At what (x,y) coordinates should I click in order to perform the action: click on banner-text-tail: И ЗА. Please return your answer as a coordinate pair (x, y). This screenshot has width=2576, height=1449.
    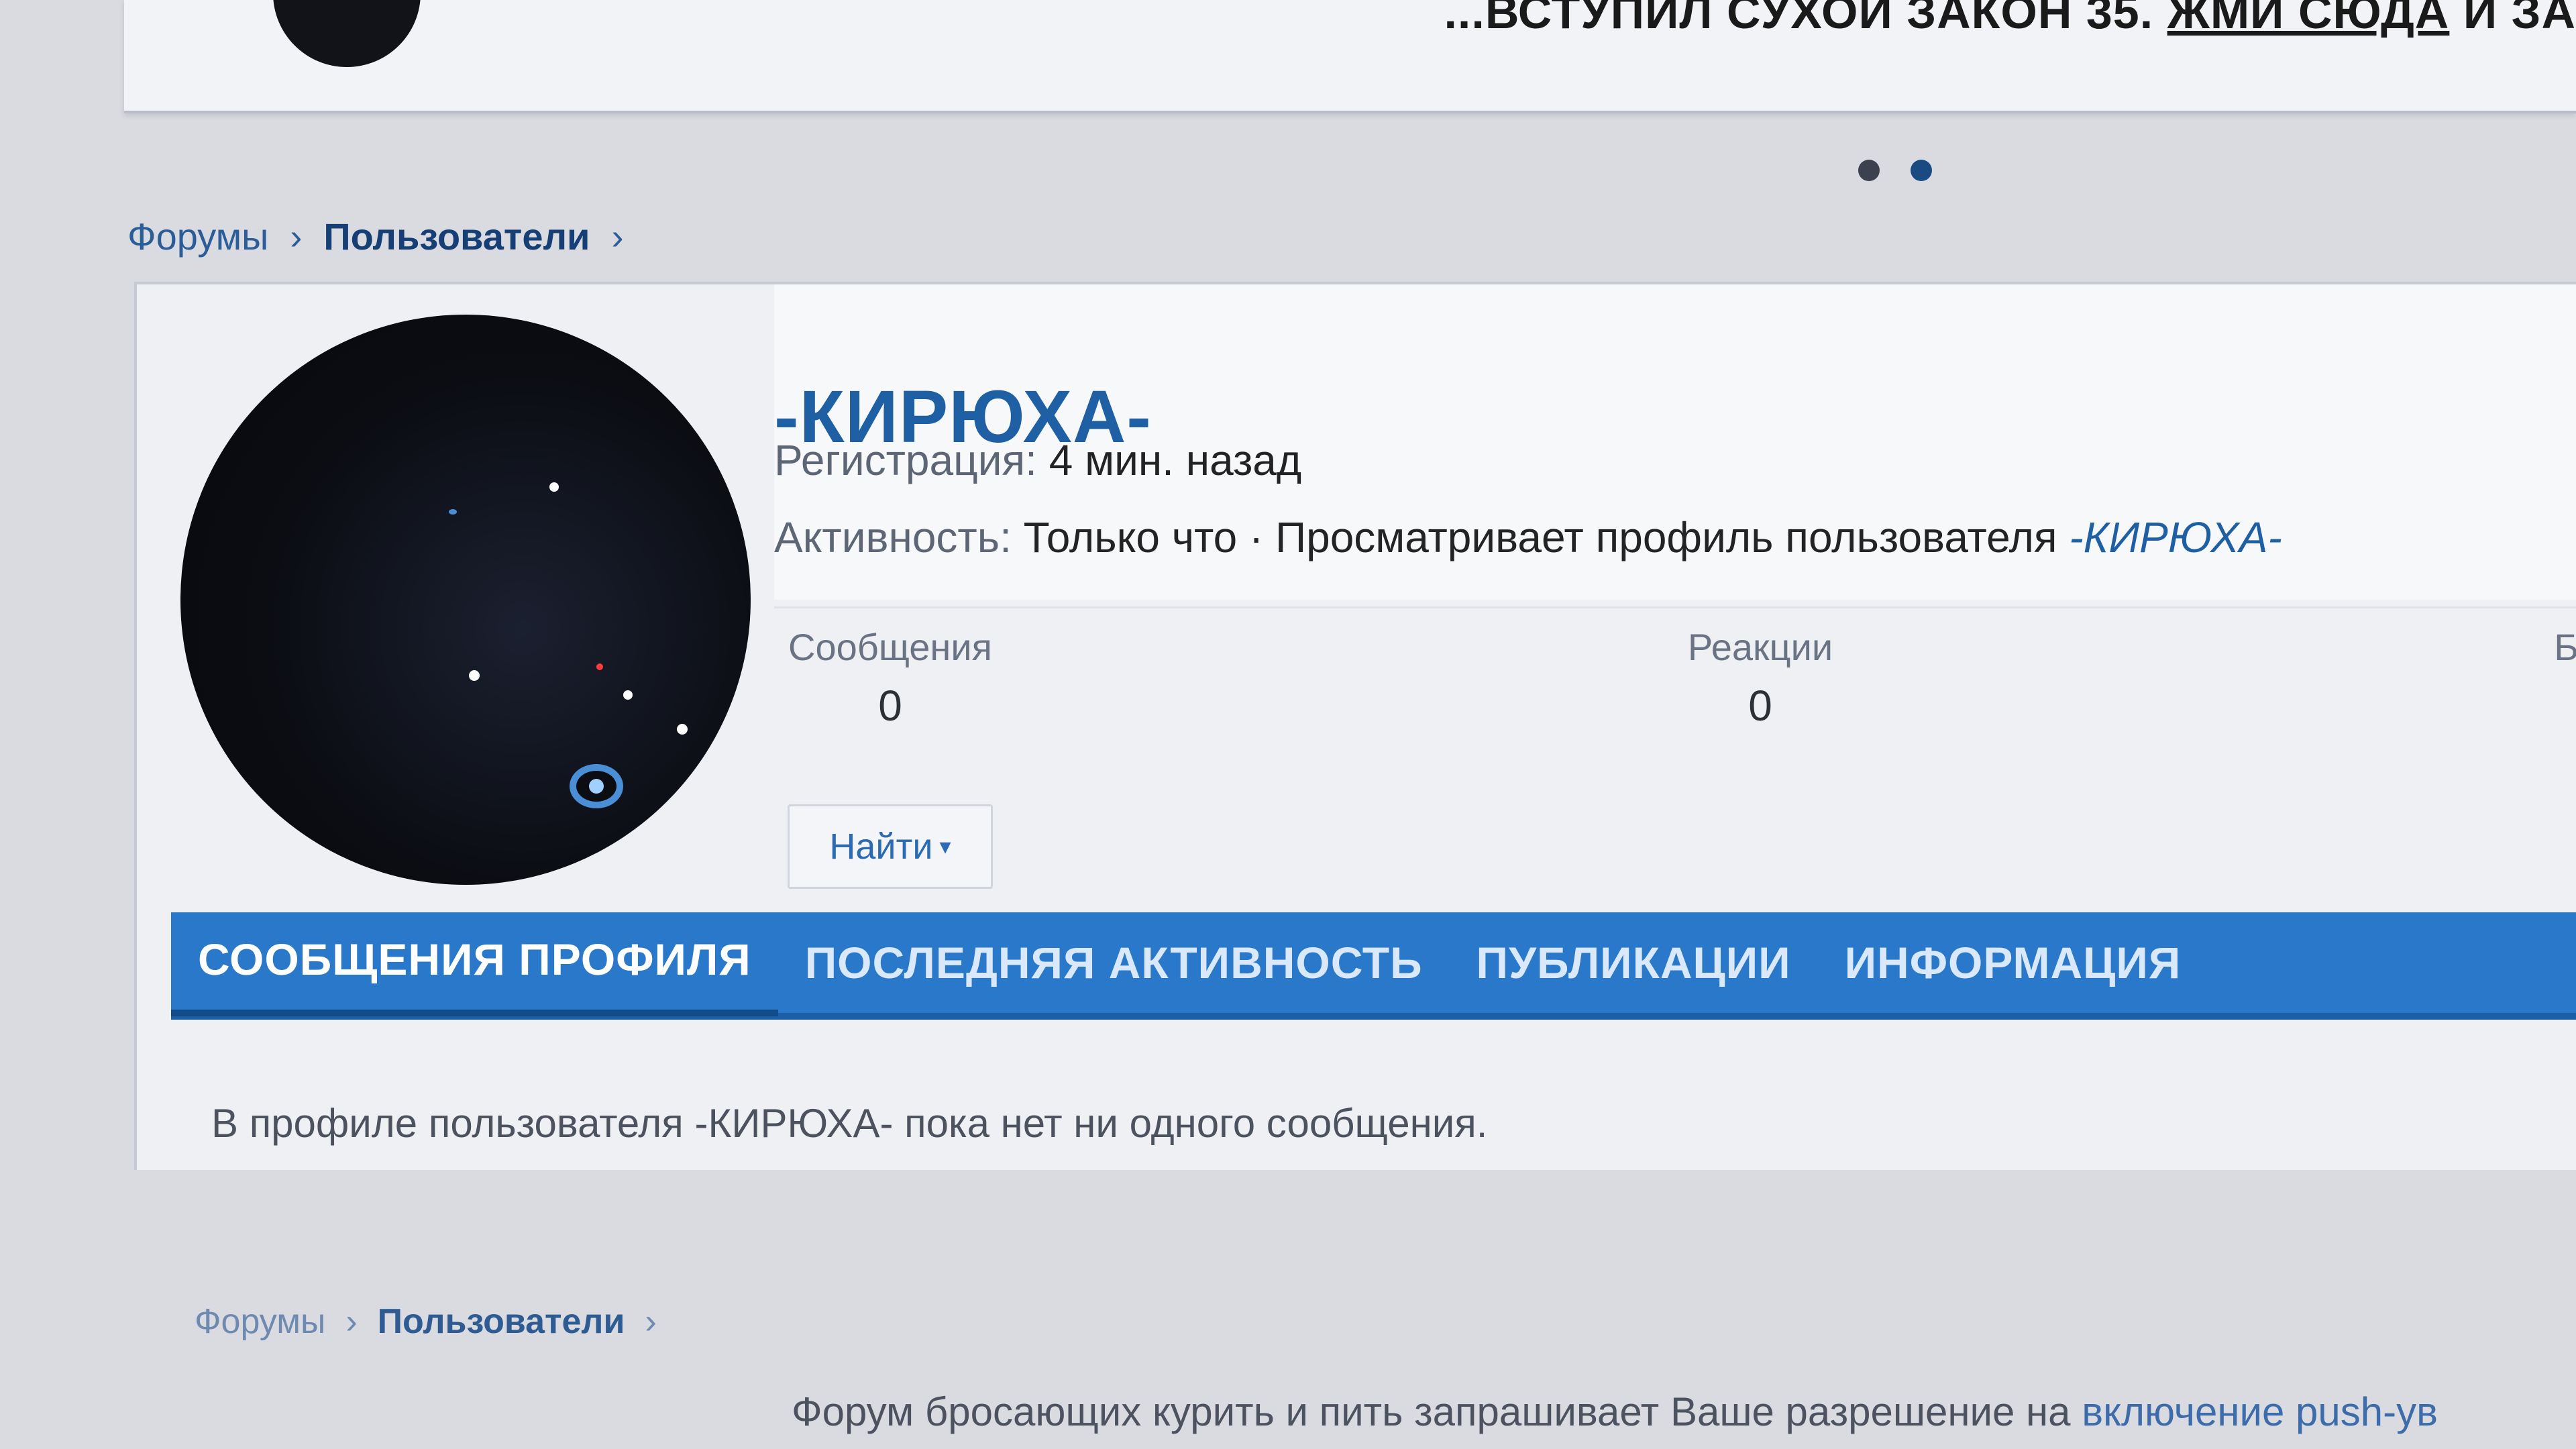
    Looking at the image, I should click on (2519, 19).